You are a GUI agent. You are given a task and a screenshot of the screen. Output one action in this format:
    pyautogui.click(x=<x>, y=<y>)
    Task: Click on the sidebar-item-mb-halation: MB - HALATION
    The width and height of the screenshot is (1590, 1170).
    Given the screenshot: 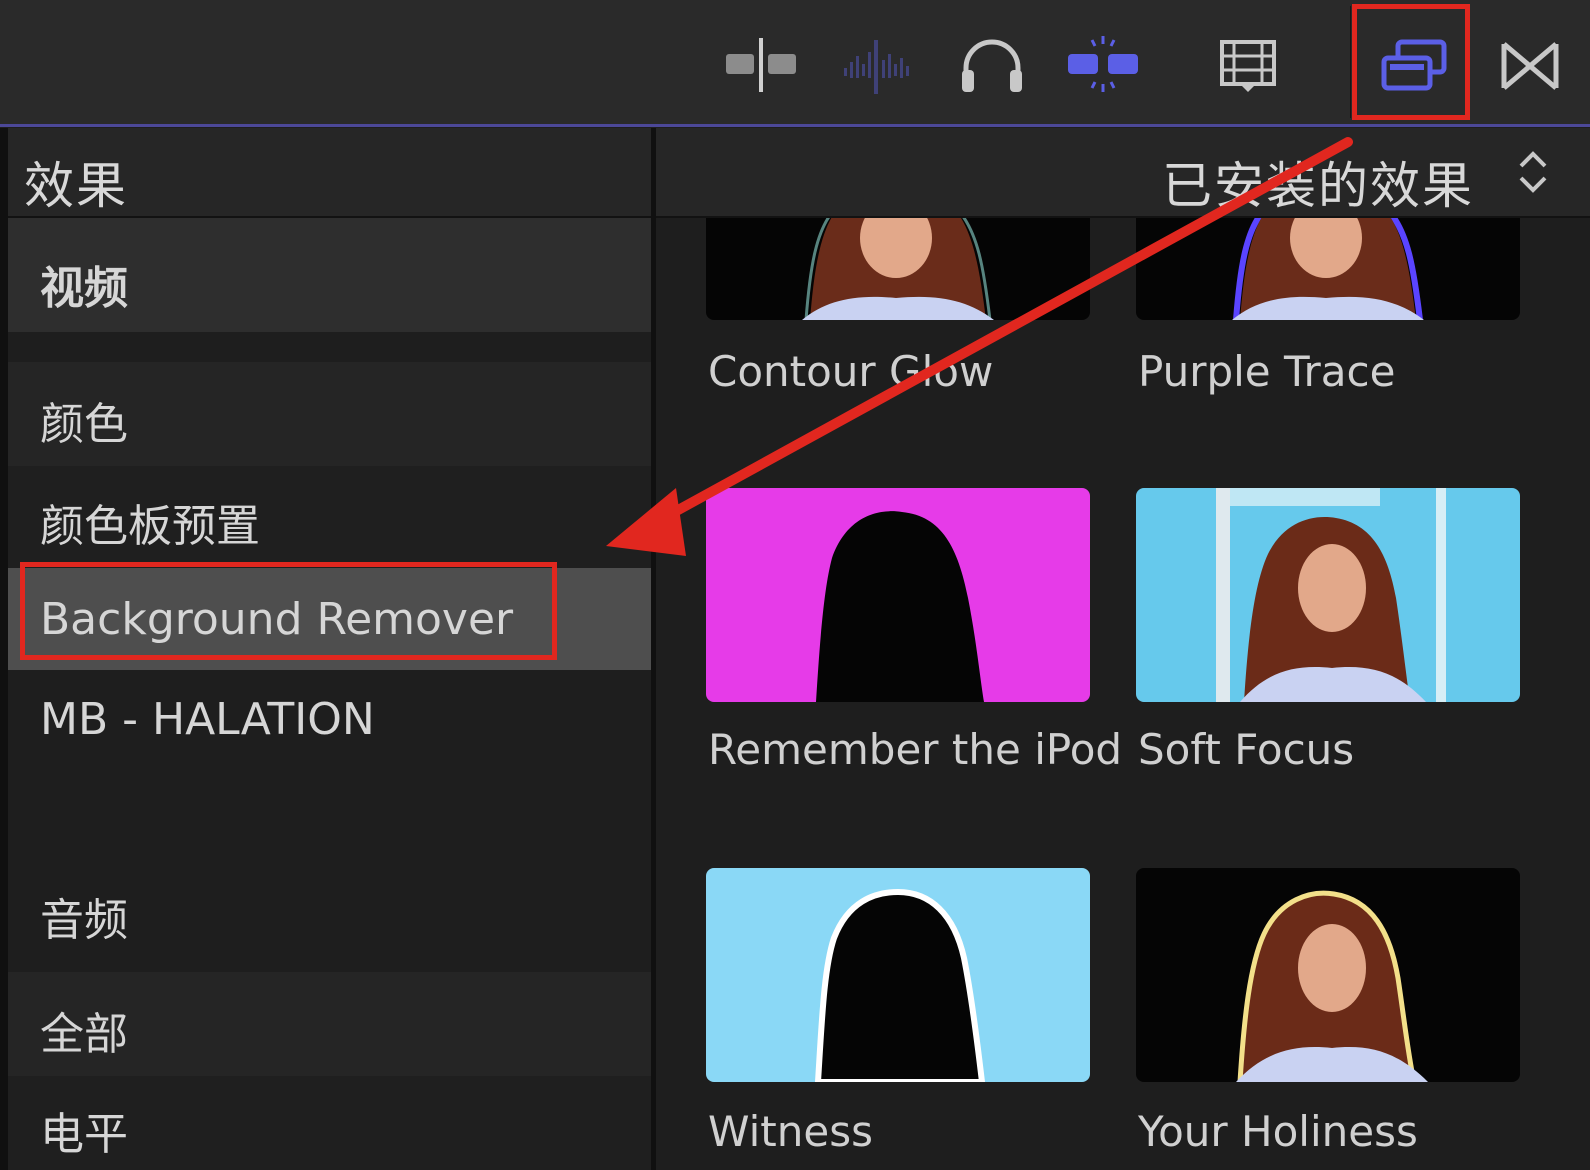 What is the action you would take?
    pyautogui.click(x=329, y=721)
    